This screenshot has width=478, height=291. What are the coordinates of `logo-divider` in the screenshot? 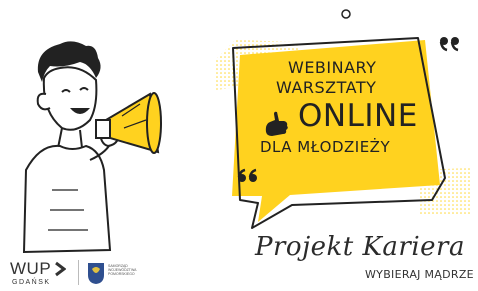 It's located at (78, 272).